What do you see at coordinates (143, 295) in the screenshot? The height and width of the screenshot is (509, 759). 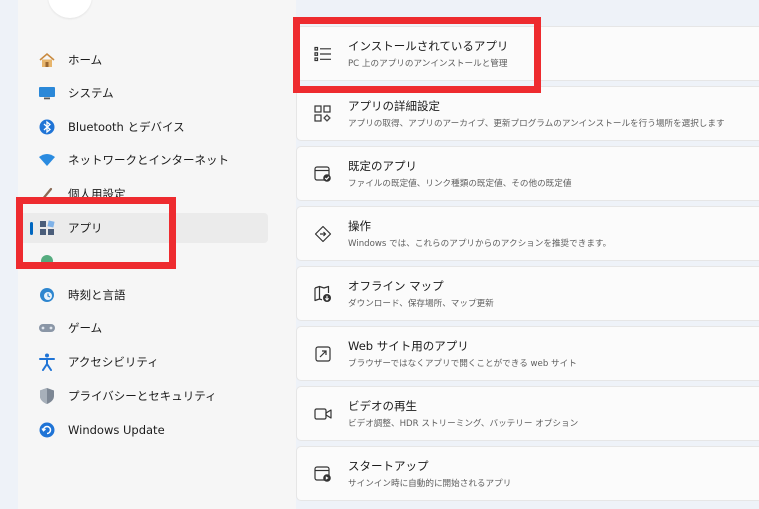 I see `sidebar-item-time-language: 時刻と言語` at bounding box center [143, 295].